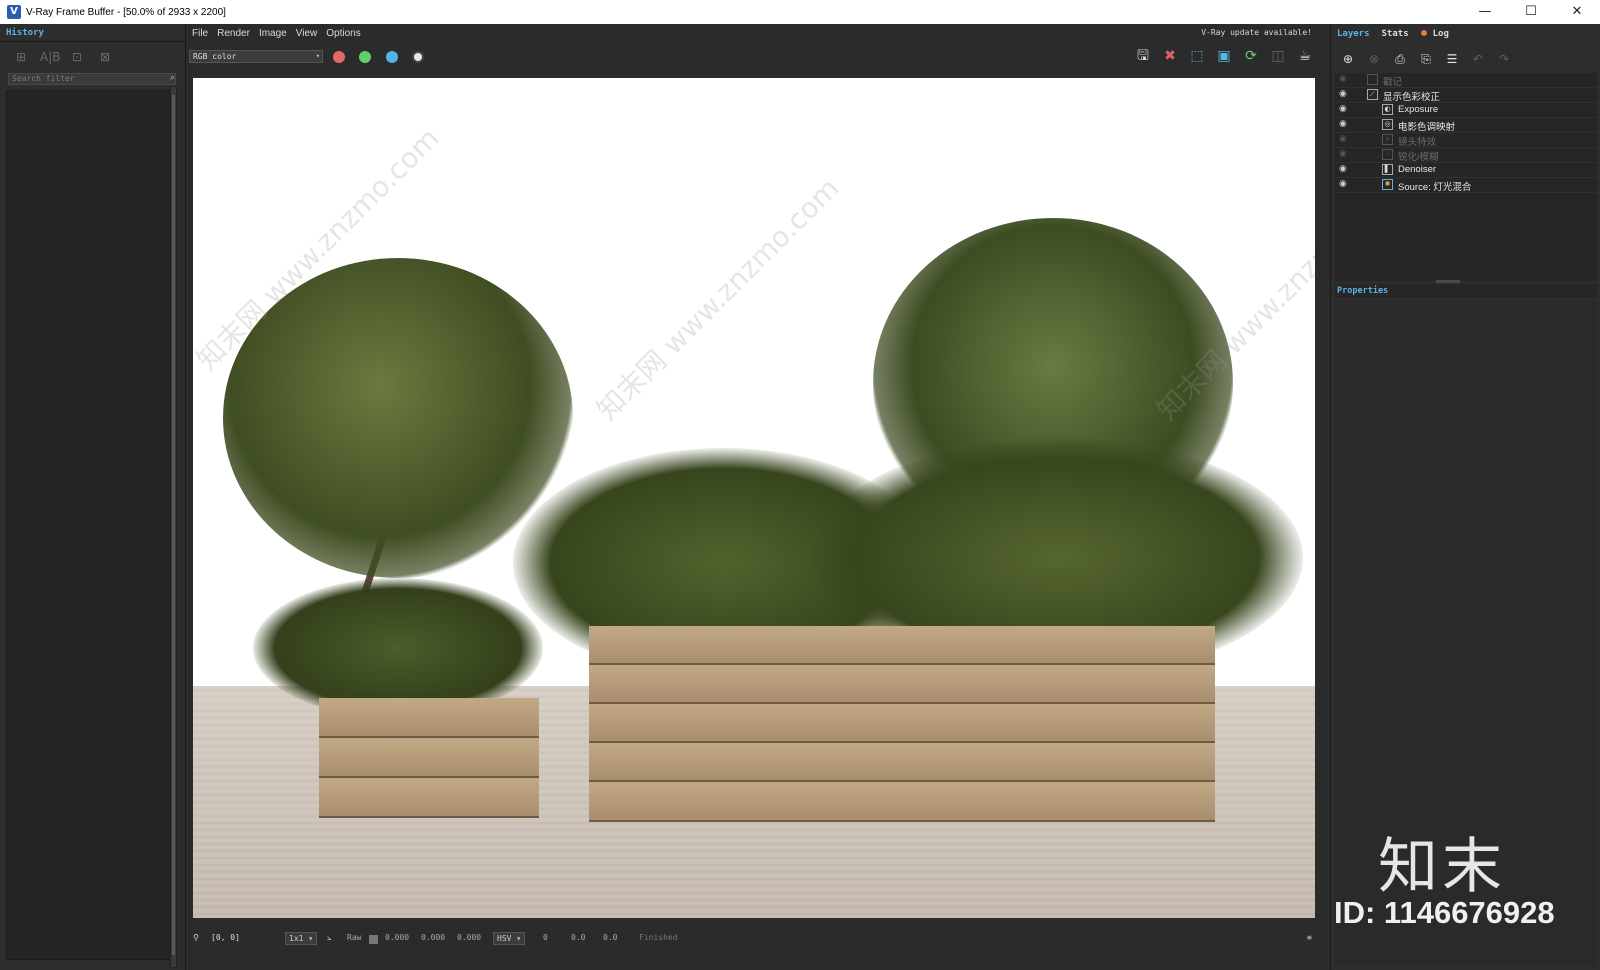  What do you see at coordinates (1577, 12) in the screenshot?
I see `close-button: ✕` at bounding box center [1577, 12].